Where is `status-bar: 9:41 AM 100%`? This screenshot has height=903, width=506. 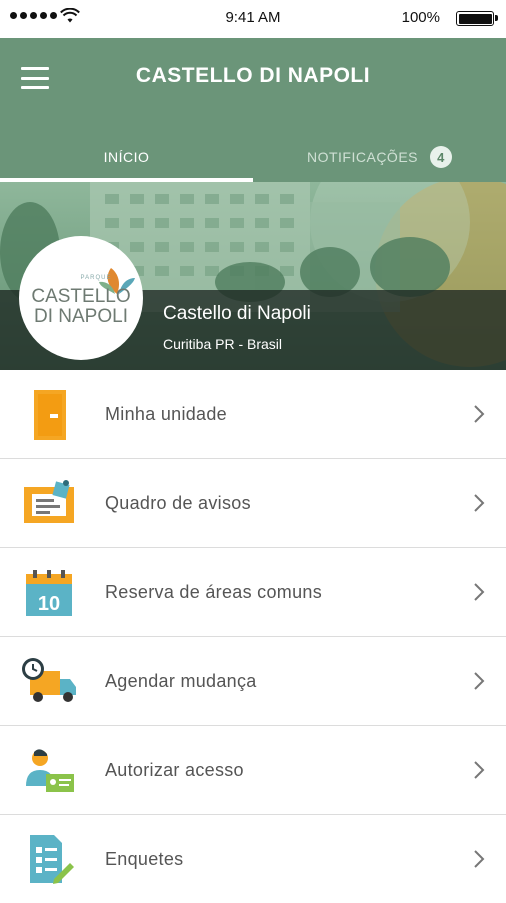
status-bar: 9:41 AM 100% is located at coordinates (253, 19).